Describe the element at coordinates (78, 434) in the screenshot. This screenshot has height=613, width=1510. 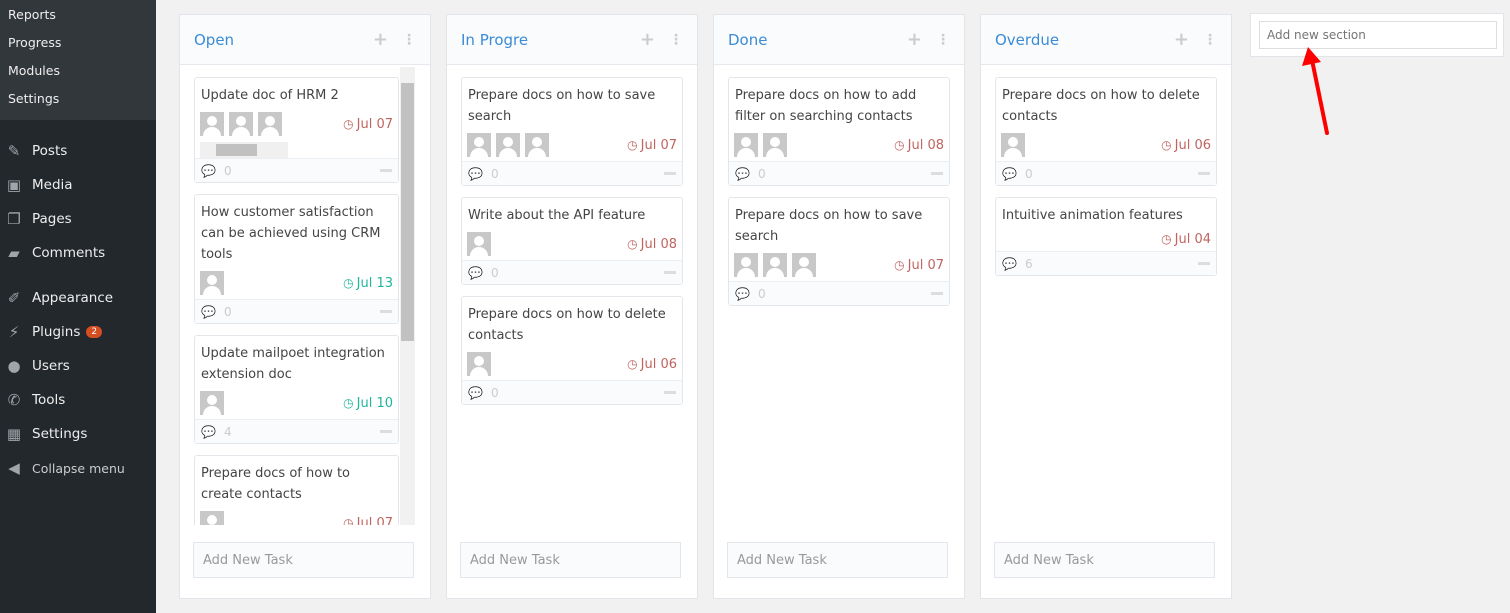
I see `menu-item: ▦ Settings` at that location.